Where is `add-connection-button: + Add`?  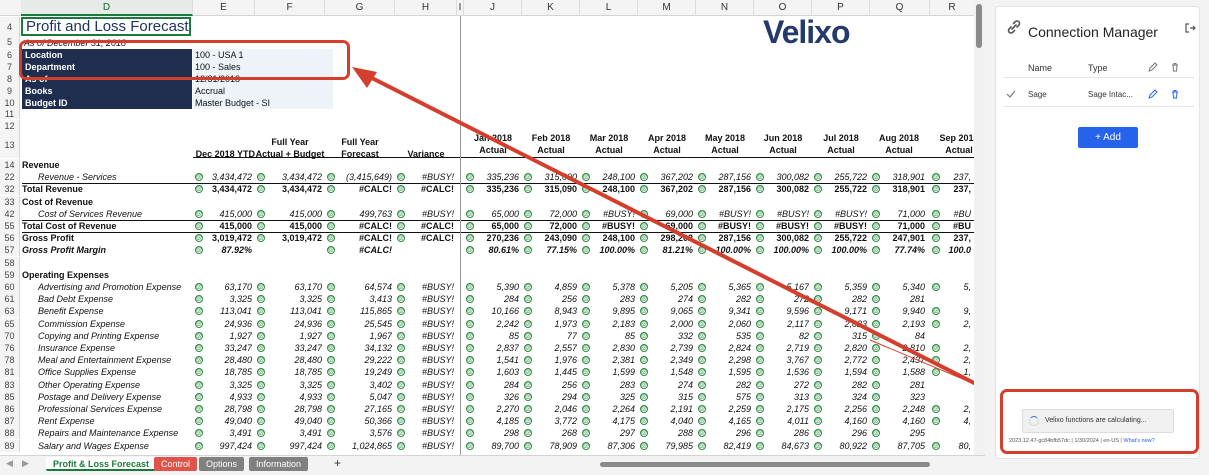 add-connection-button: + Add is located at coordinates (1108, 137).